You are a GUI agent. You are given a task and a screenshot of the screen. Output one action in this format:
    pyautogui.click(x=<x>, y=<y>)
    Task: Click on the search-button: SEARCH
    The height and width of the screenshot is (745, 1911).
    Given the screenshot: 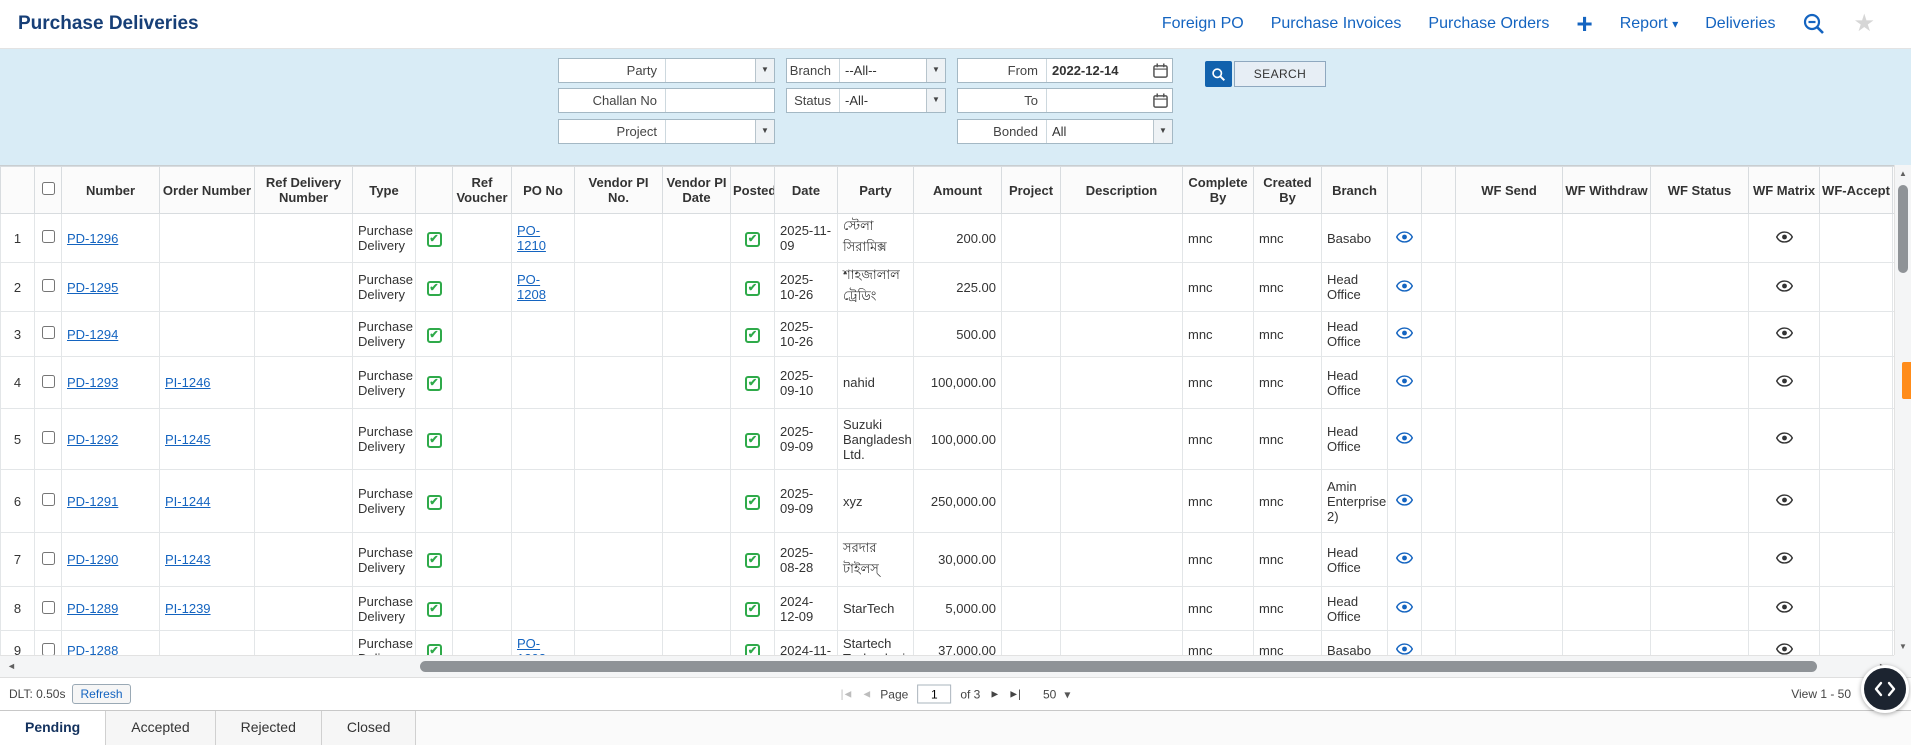 What is the action you would take?
    pyautogui.click(x=1280, y=74)
    